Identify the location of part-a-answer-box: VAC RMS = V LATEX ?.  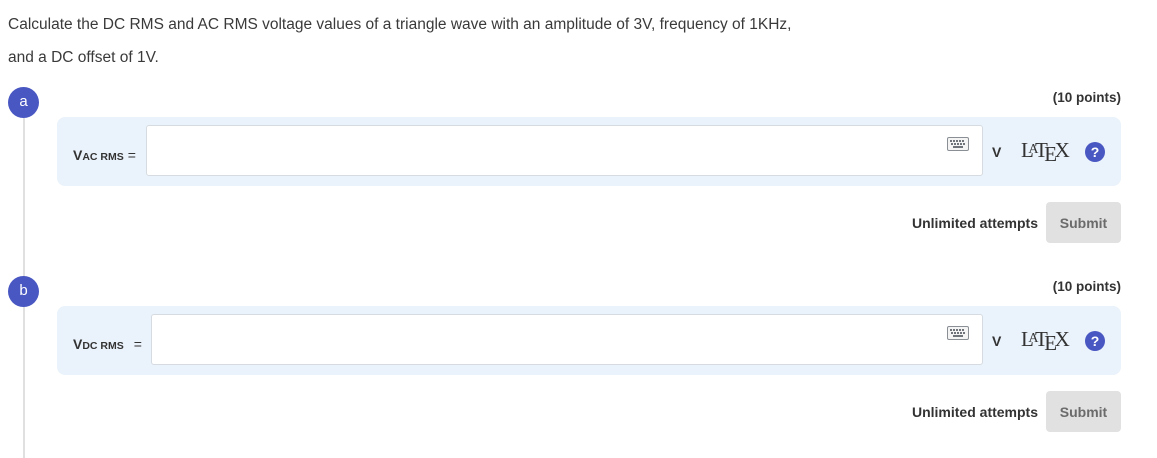
(589, 151).